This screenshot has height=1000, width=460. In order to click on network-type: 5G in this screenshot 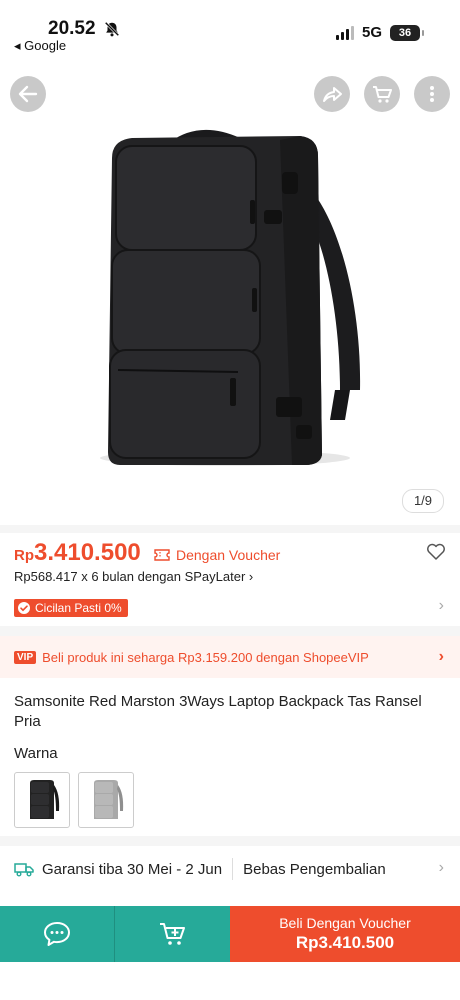, I will do `click(371, 32)`.